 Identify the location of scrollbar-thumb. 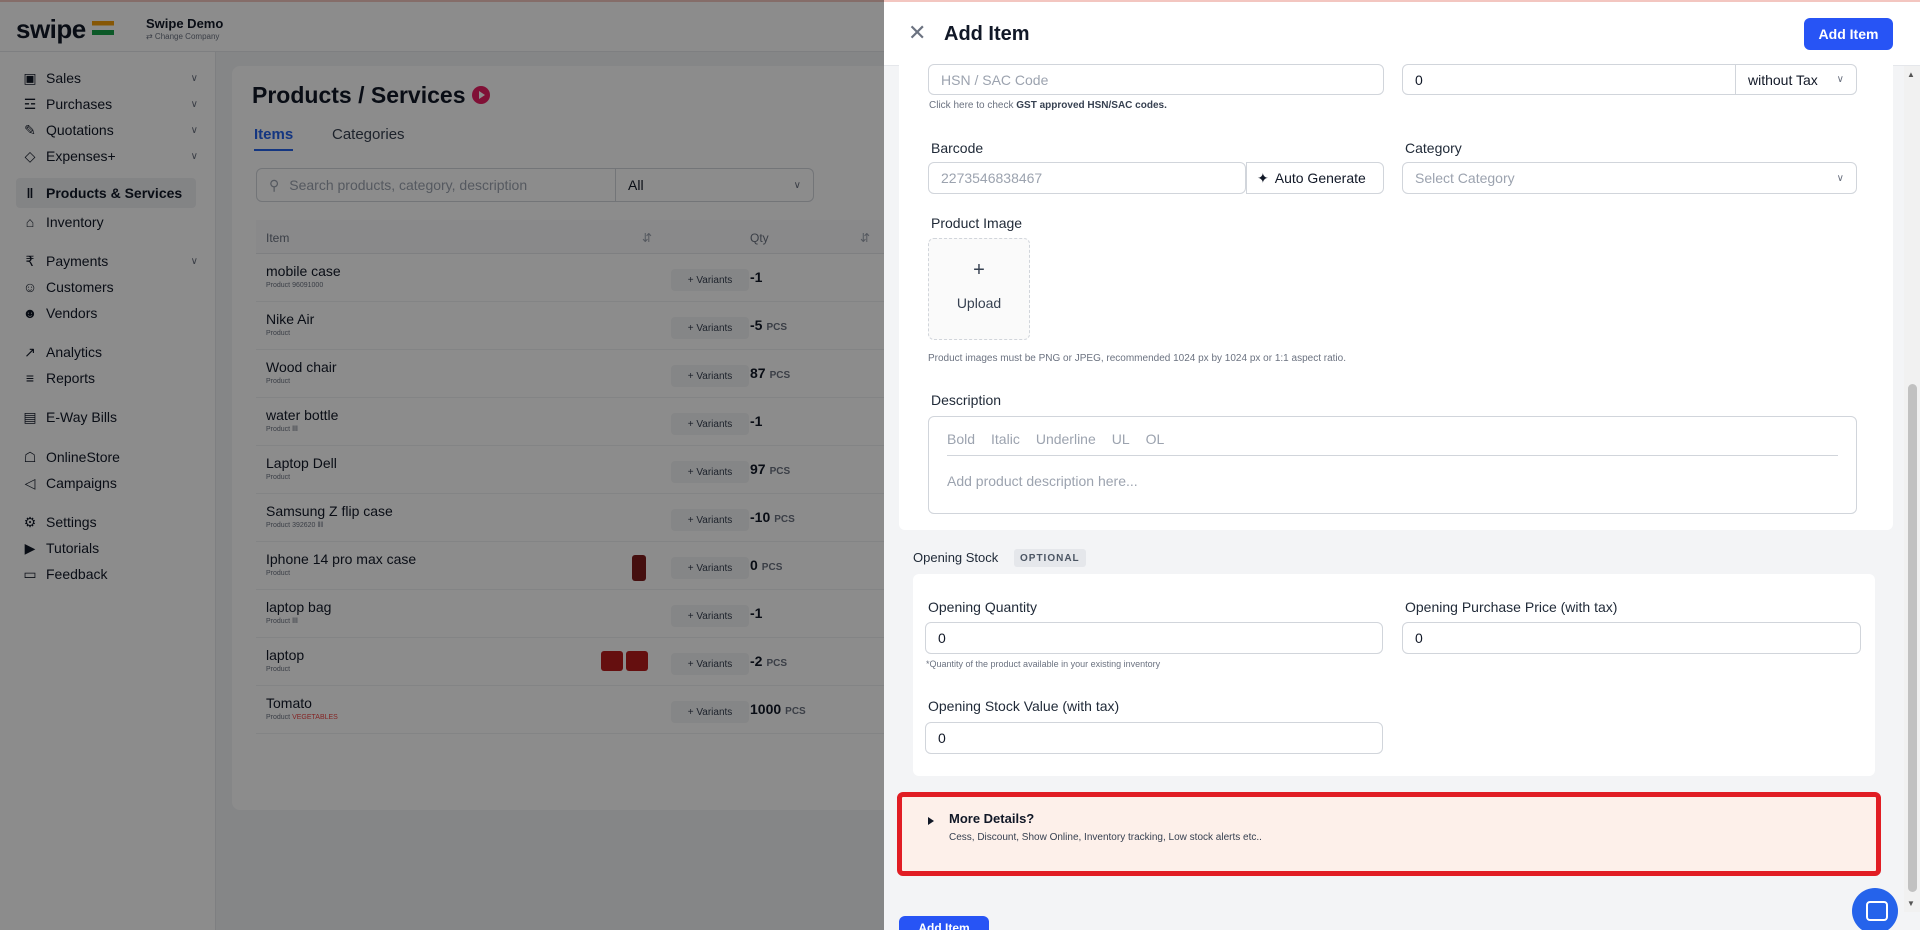
(1912, 638).